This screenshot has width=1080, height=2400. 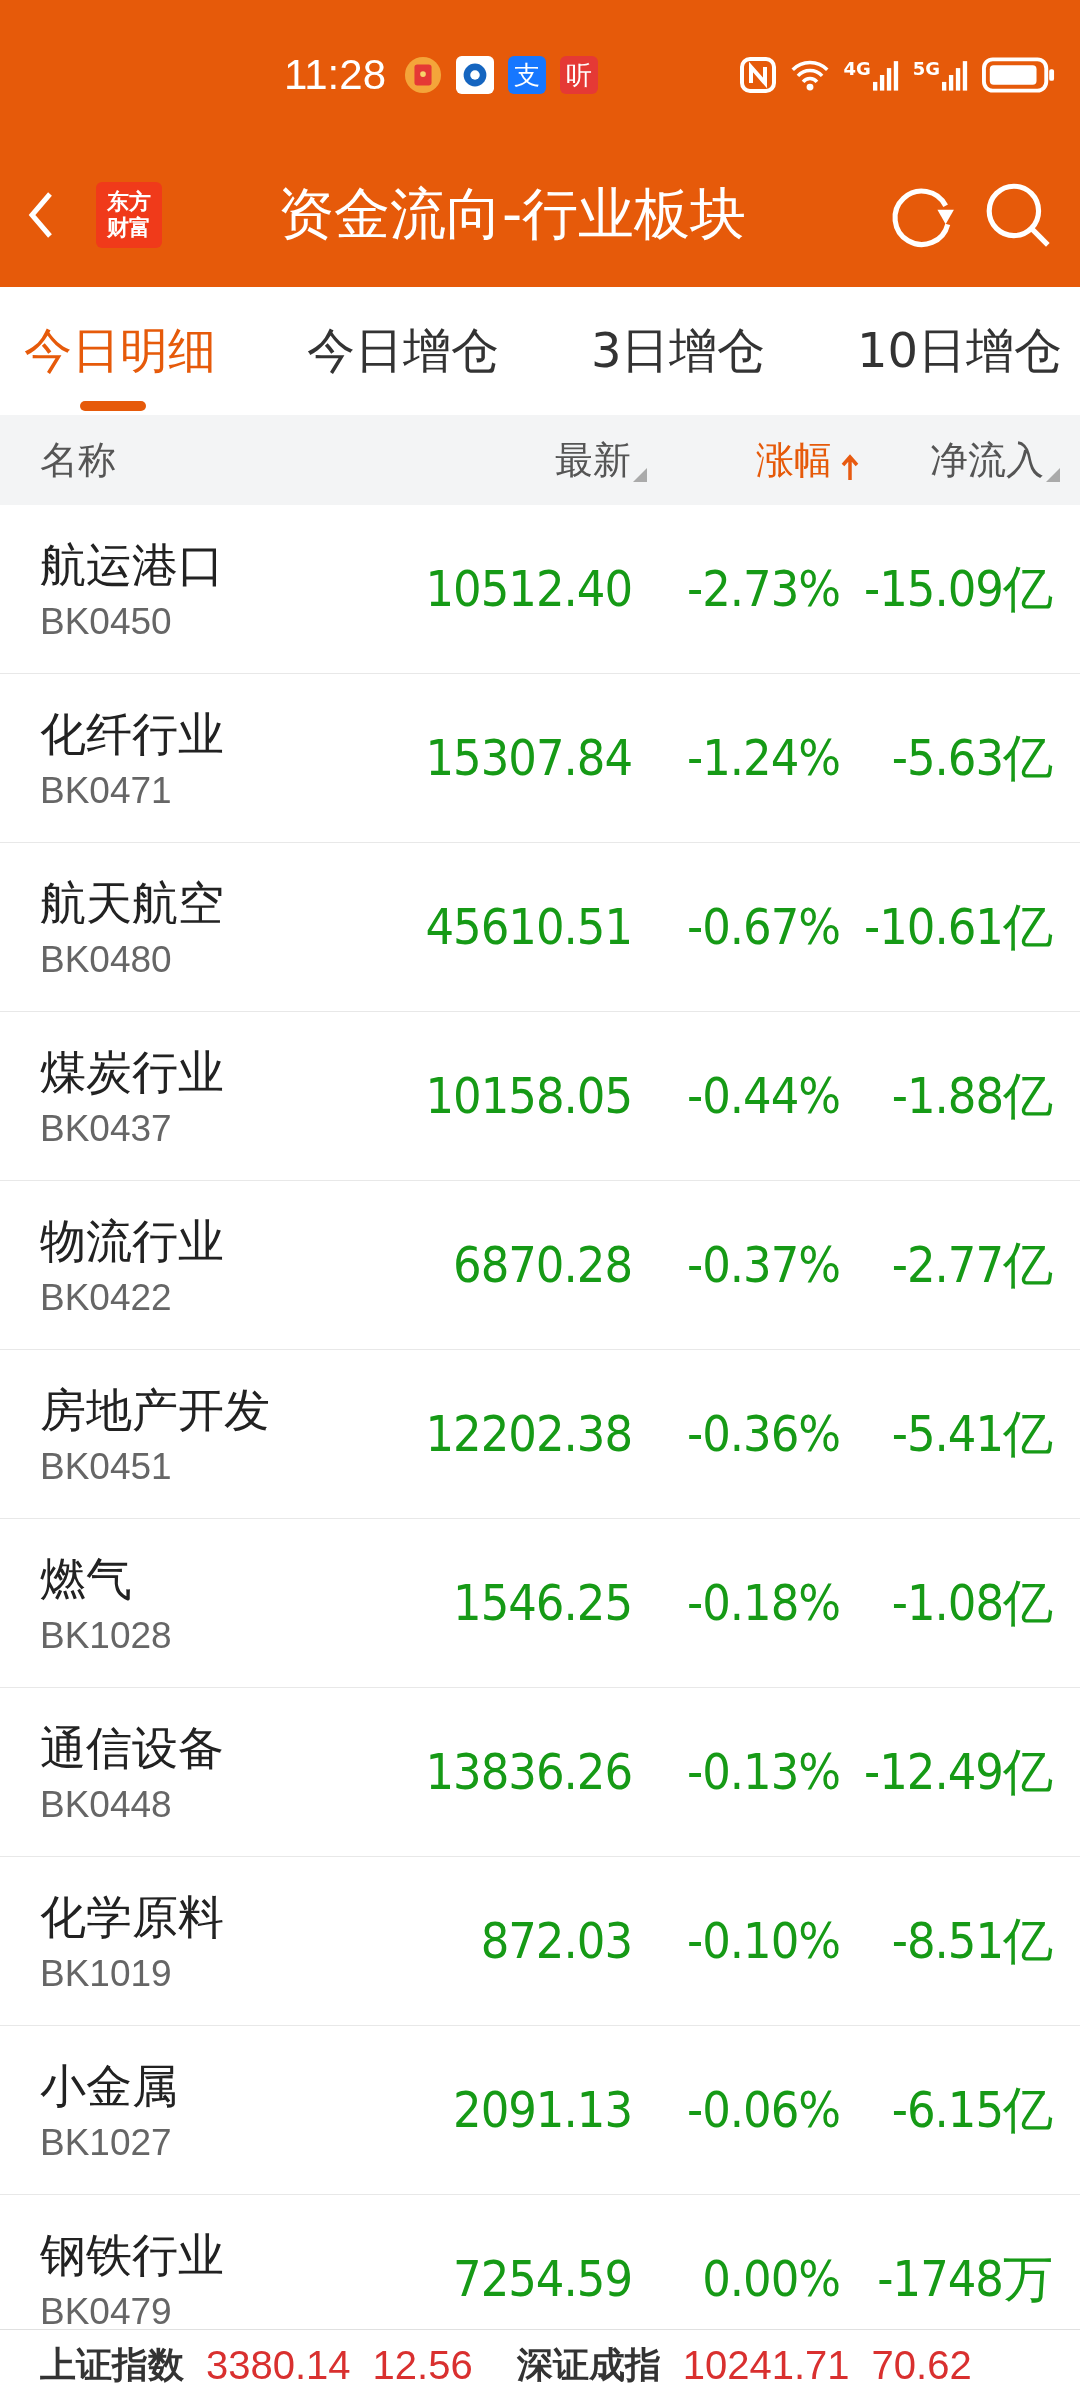 I want to click on change-cell-text: -0.18%, so click(x=762, y=1603).